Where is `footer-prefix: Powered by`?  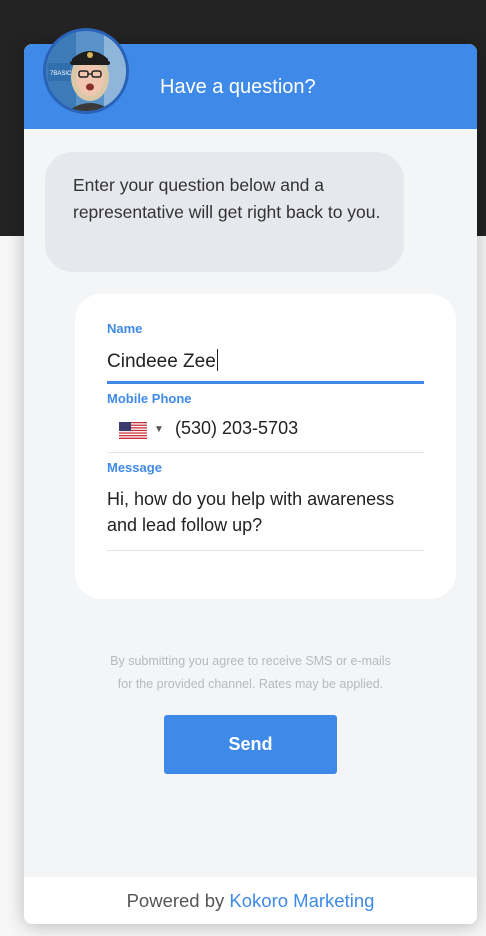
footer-prefix: Powered by is located at coordinates (175, 900).